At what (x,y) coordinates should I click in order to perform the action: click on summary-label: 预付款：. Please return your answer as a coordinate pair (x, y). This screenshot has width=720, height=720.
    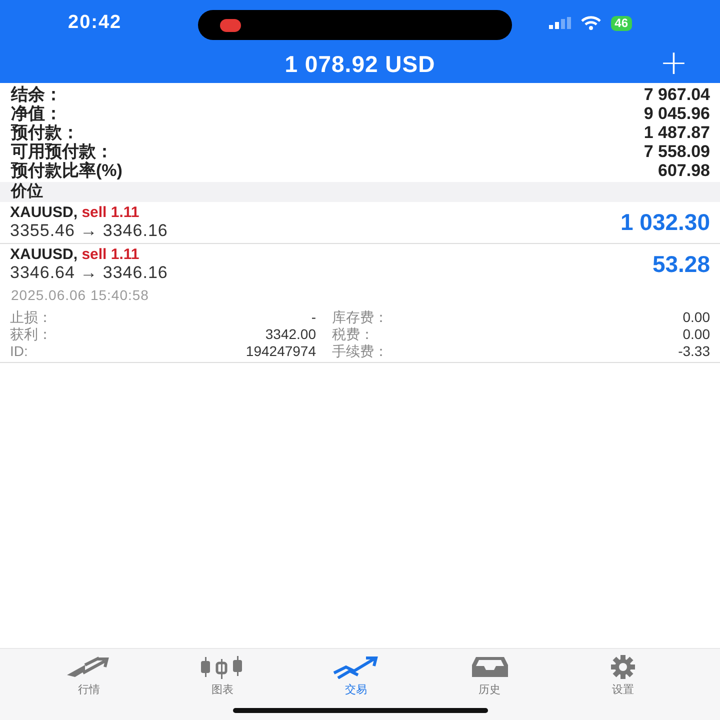
    Looking at the image, I should click on (45, 132).